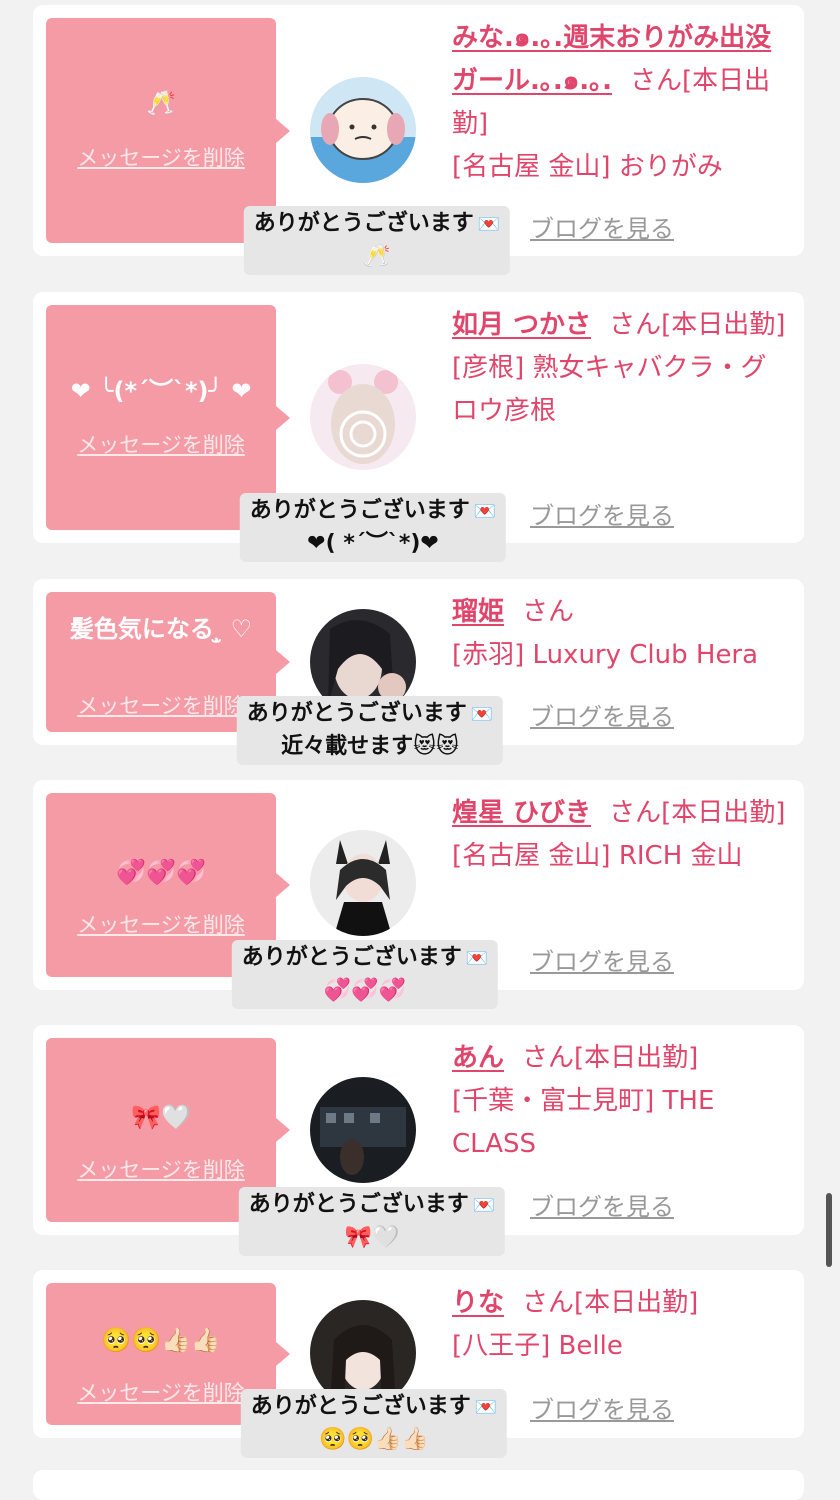 This screenshot has height=1500, width=840. Describe the element at coordinates (161, 1340) in the screenshot. I see `message-text: 🥺🥺👍🏻👍🏻` at that location.